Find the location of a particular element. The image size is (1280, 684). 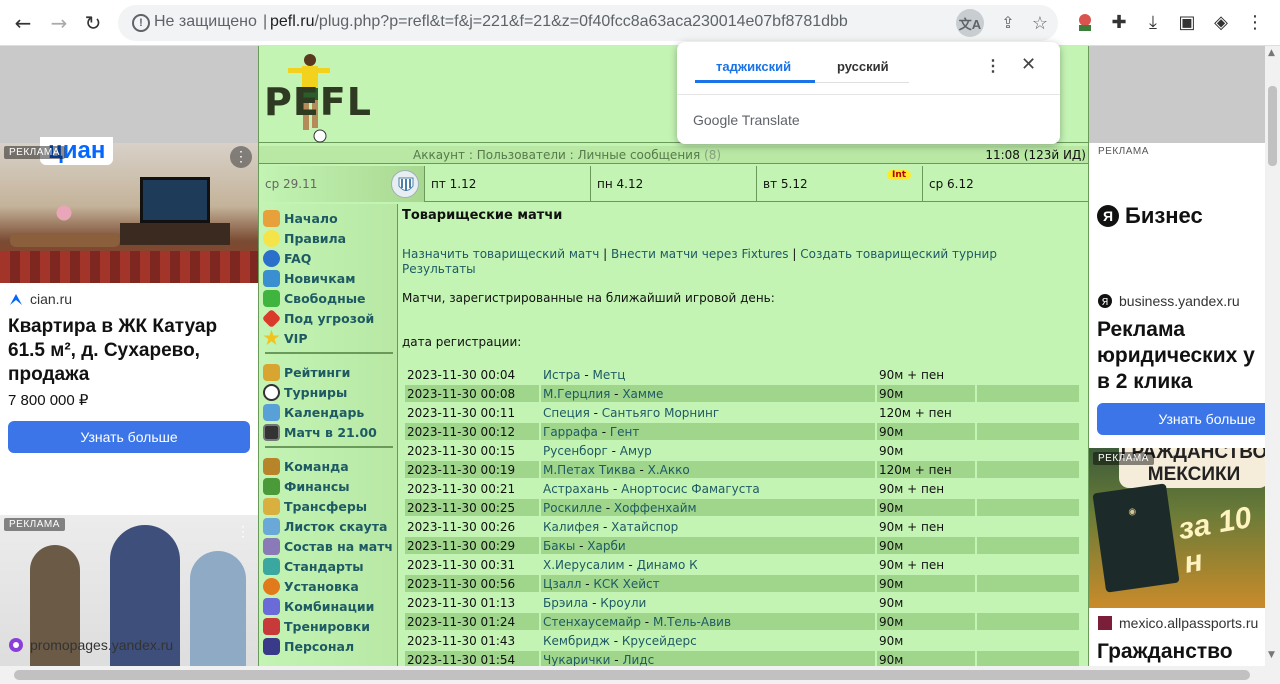

ad-domain: Я business.yandex.ru is located at coordinates (1168, 301).